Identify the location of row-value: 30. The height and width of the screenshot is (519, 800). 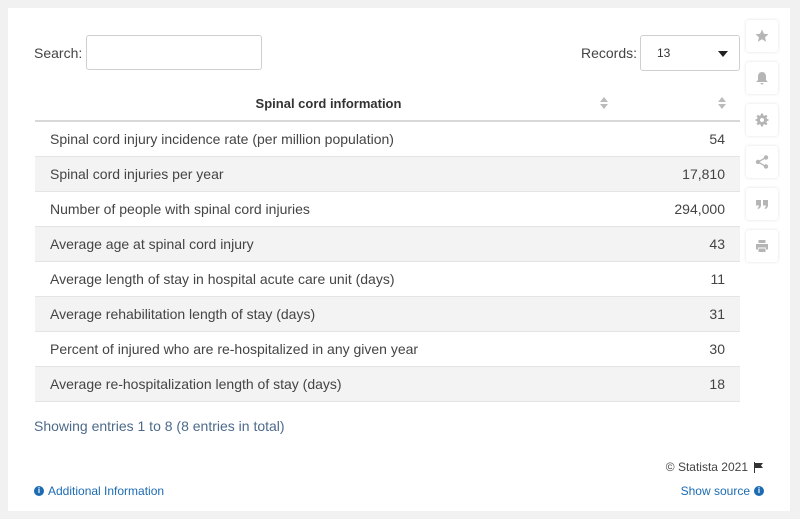
(681, 349).